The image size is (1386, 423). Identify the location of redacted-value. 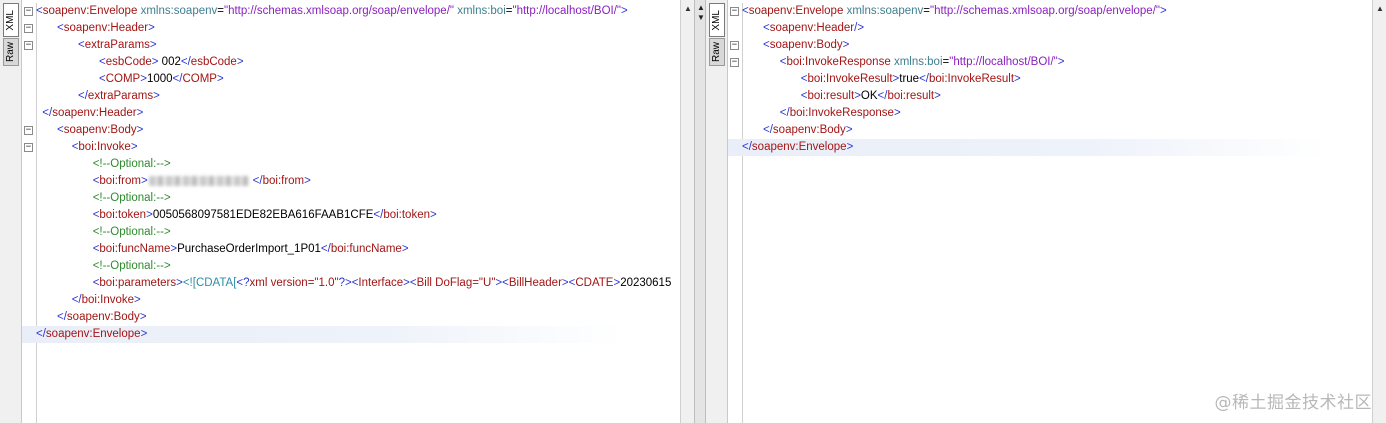
(198, 180).